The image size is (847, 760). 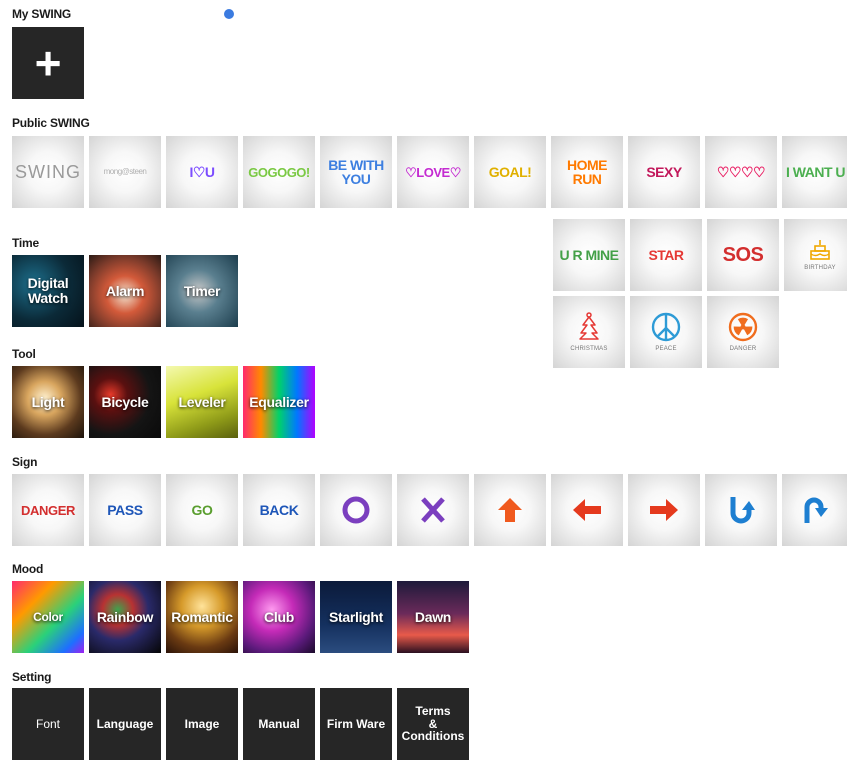 I want to click on setting-tile-manual: Manual, so click(x=279, y=724).